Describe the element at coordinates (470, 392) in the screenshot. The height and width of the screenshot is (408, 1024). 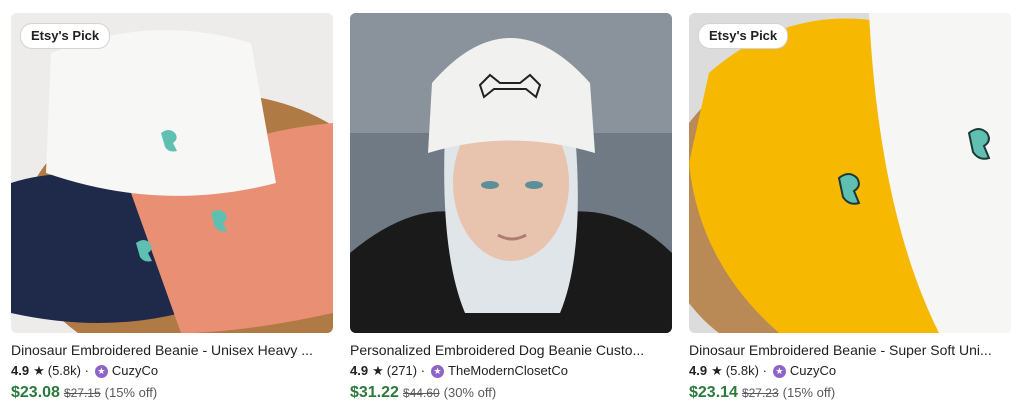
I see `discount: (30% off)` at that location.